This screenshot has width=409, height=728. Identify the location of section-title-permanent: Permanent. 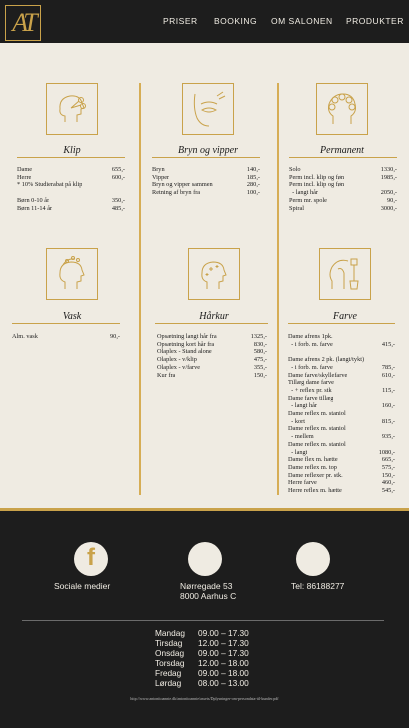
(342, 150).